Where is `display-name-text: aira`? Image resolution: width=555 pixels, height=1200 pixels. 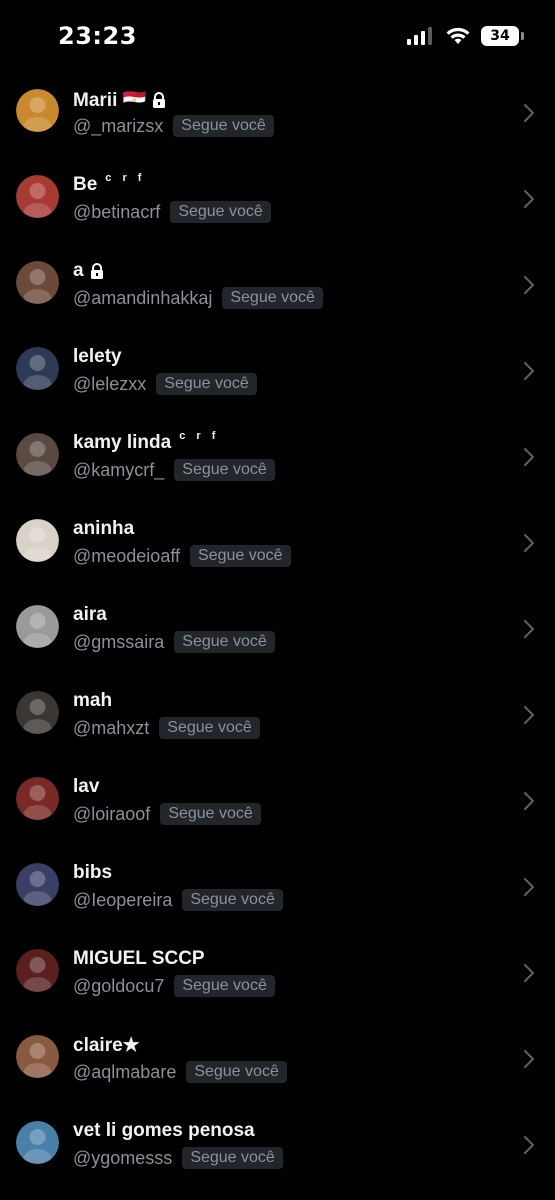 display-name-text: aira is located at coordinates (90, 614).